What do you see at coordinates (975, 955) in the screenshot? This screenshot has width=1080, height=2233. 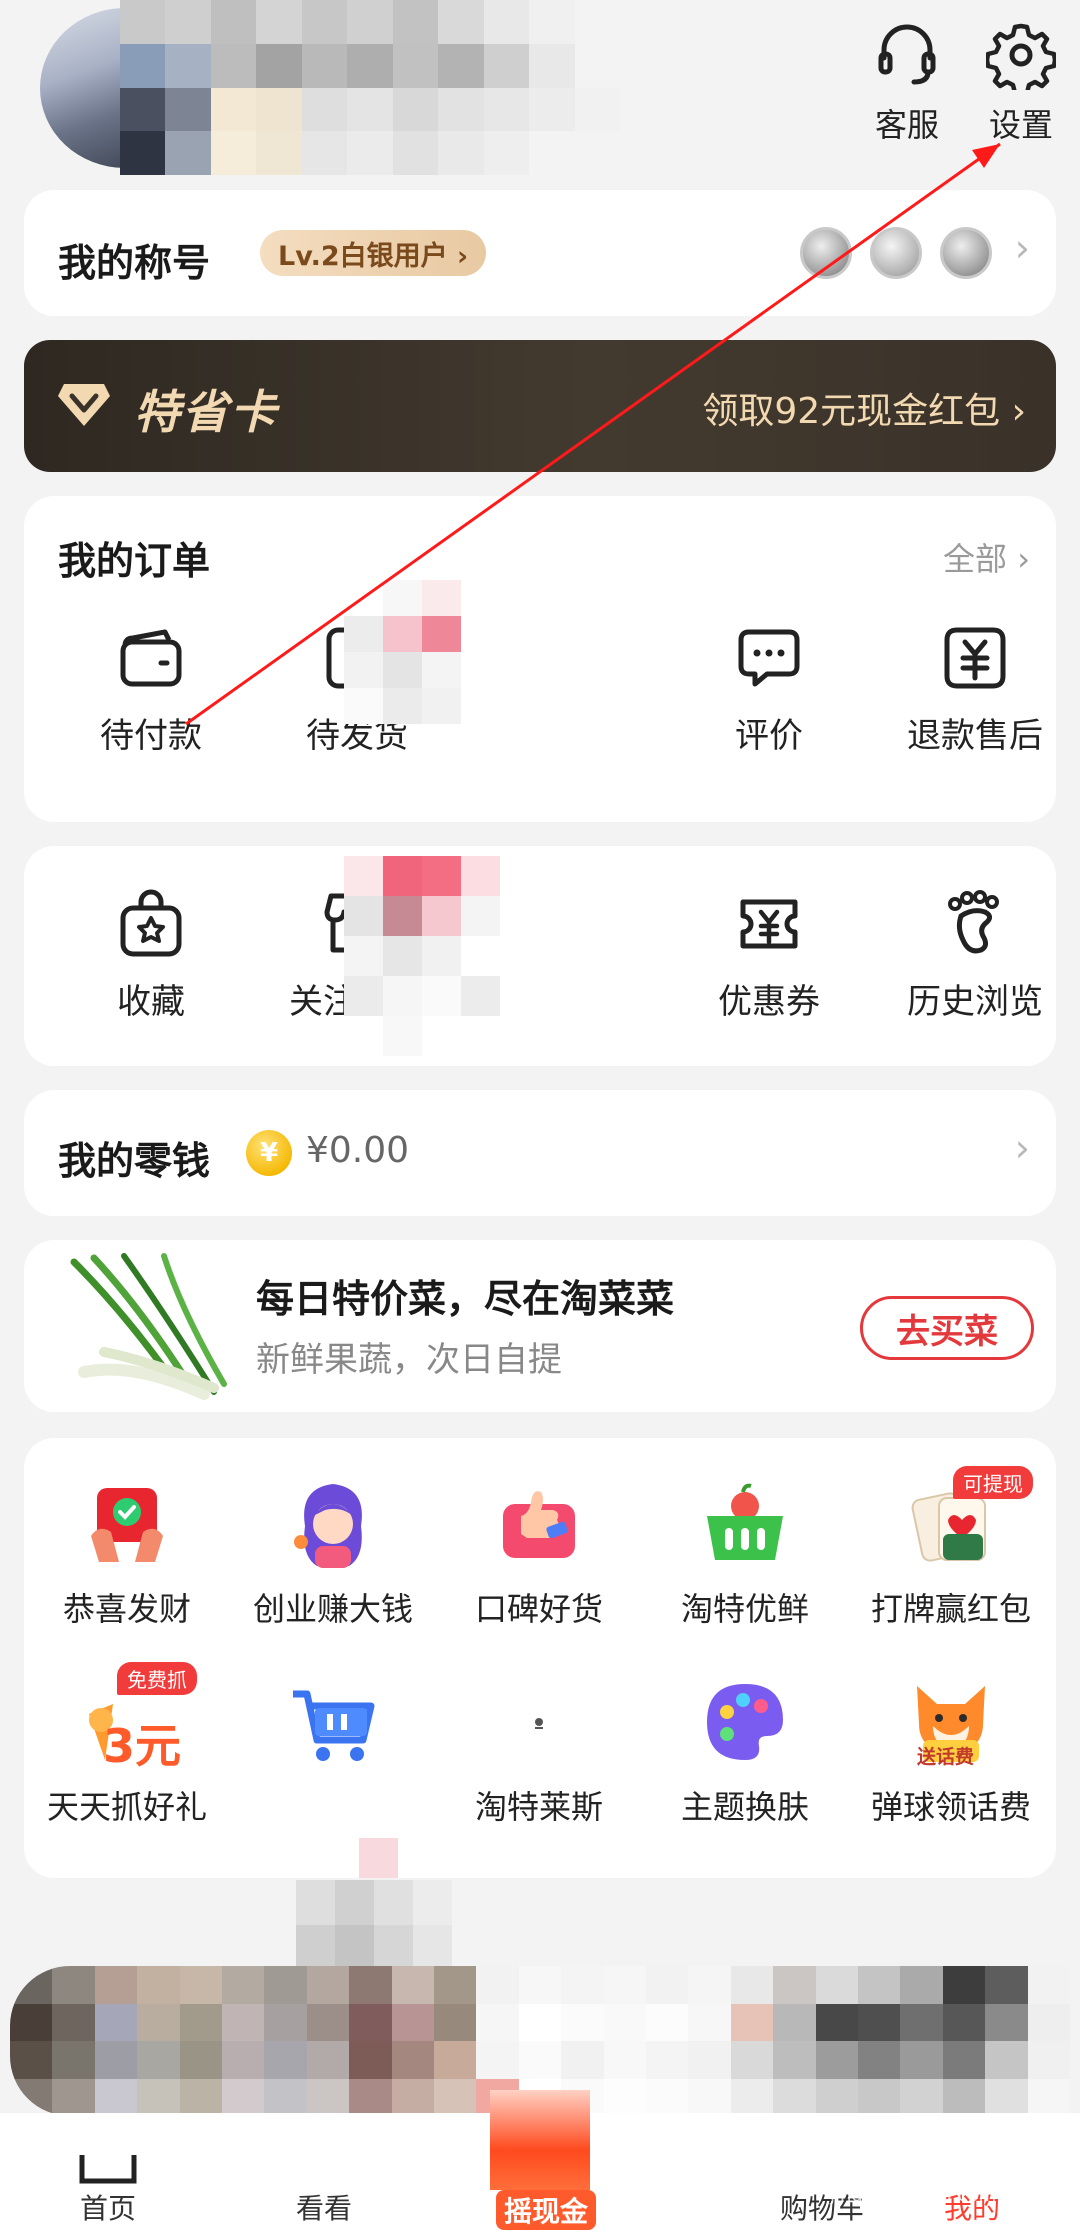 I see `favorites-history: 历史浏览` at bounding box center [975, 955].